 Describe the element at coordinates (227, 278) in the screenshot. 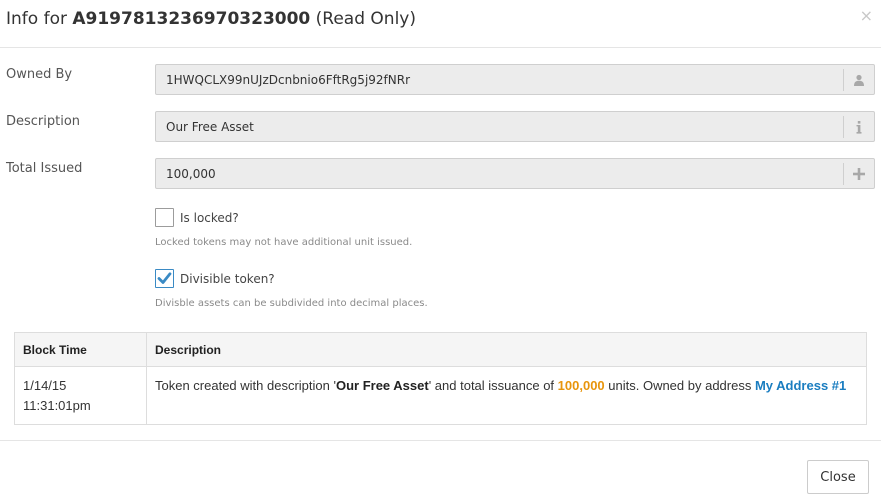

I see `divisible-label: Divisible token?` at that location.